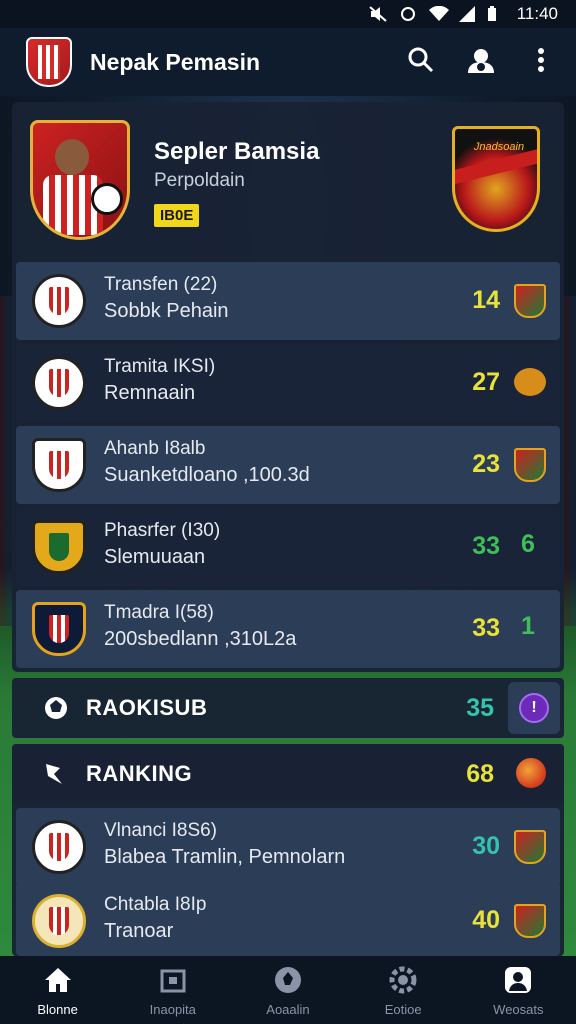 The height and width of the screenshot is (1024, 576). I want to click on player-name: Sepler Bamsia, so click(237, 151).